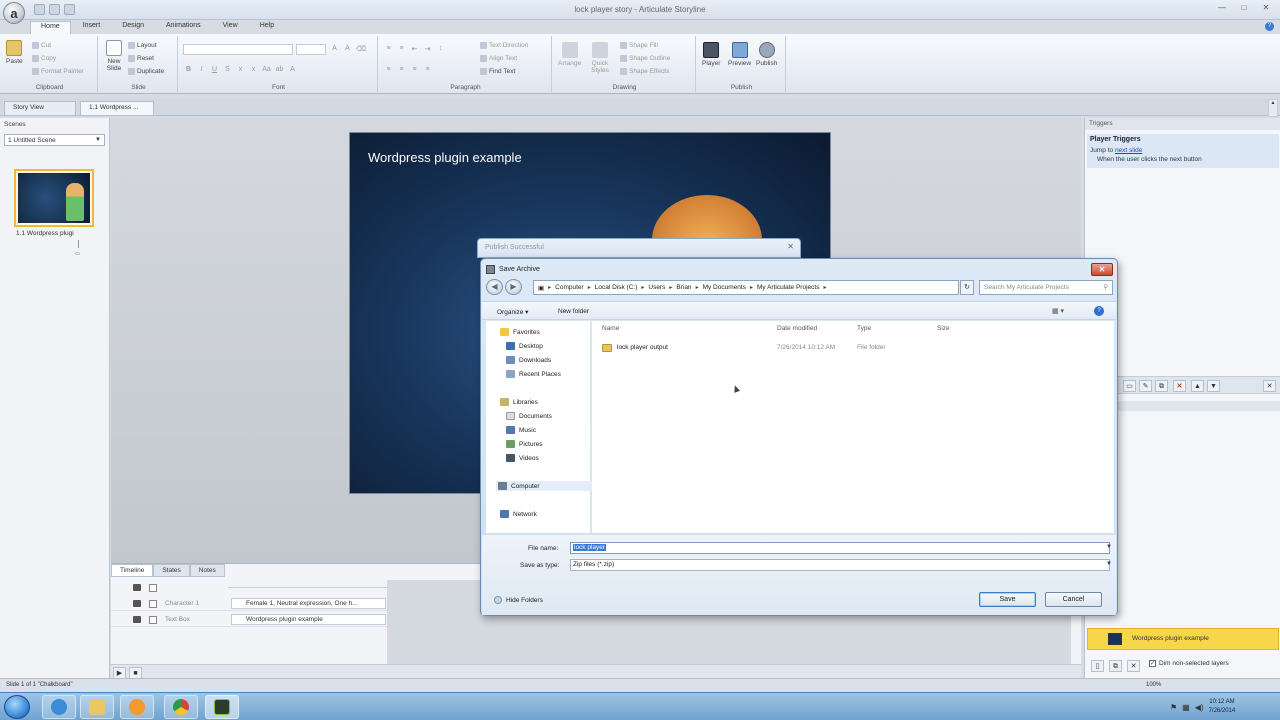 The height and width of the screenshot is (720, 1280). Describe the element at coordinates (44, 58) in the screenshot. I see `copy-button: Copy` at that location.